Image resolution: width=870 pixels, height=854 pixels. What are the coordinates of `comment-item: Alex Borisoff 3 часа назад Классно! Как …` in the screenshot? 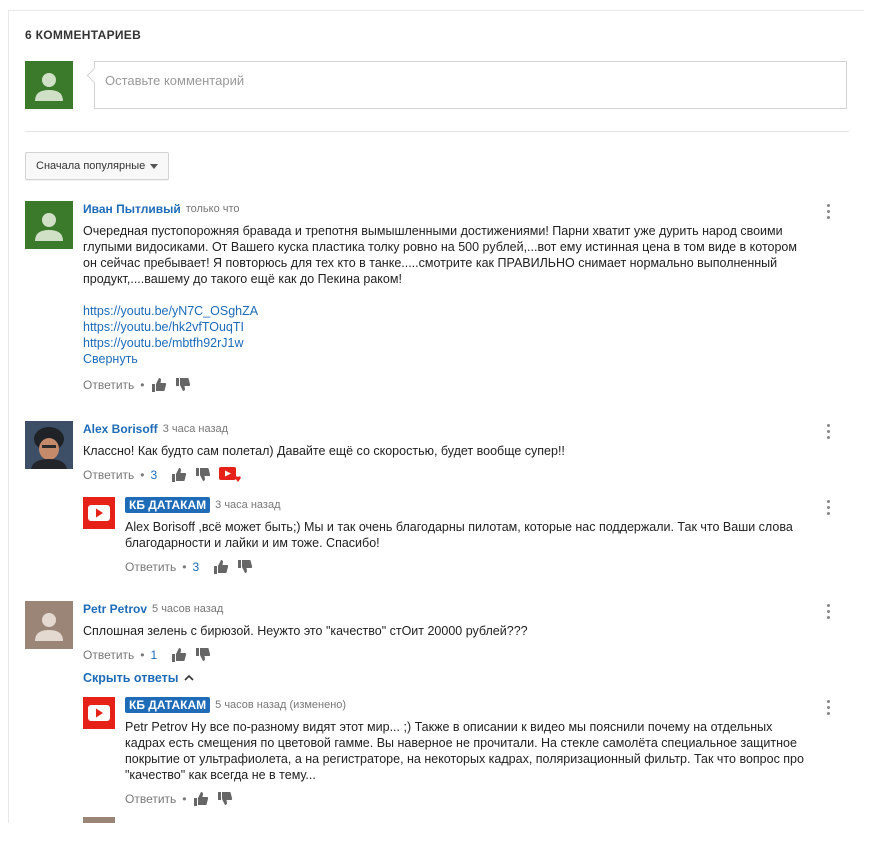 It's located at (443, 452).